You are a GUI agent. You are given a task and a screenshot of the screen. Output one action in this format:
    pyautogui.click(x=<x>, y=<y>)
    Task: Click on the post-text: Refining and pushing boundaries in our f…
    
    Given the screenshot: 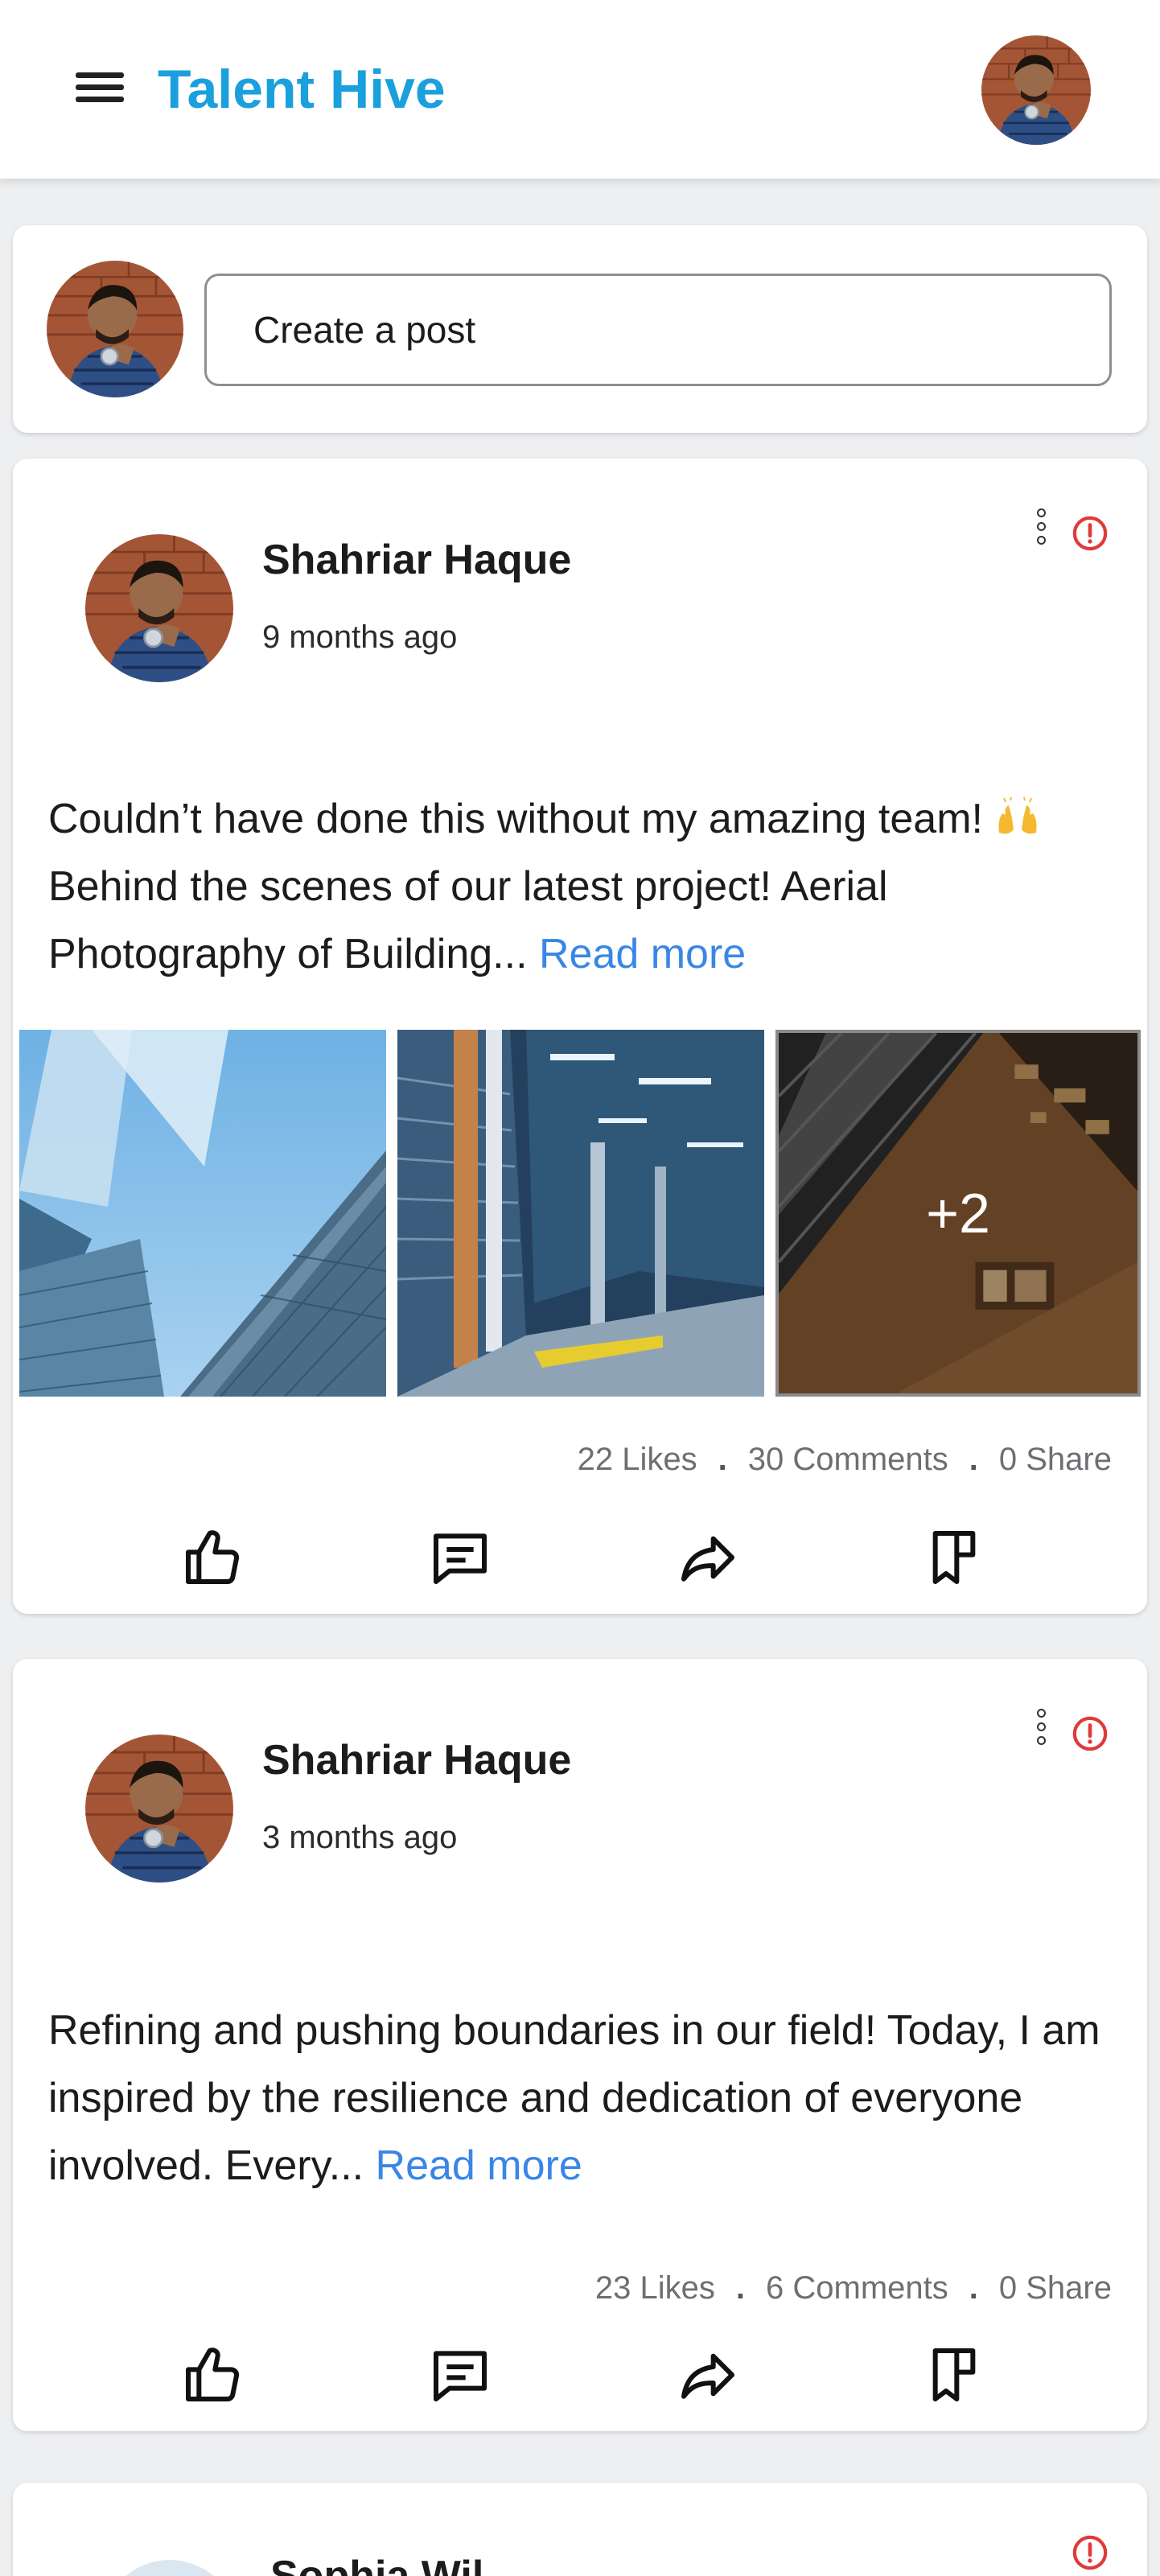 What is the action you would take?
    pyautogui.click(x=579, y=2098)
    